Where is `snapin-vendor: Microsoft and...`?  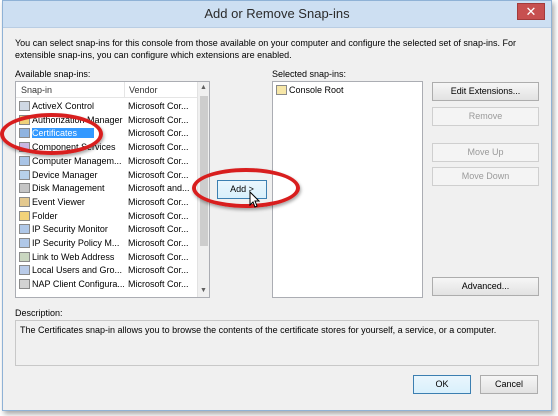
snapin-vendor: Microsoft and... is located at coordinates (159, 188).